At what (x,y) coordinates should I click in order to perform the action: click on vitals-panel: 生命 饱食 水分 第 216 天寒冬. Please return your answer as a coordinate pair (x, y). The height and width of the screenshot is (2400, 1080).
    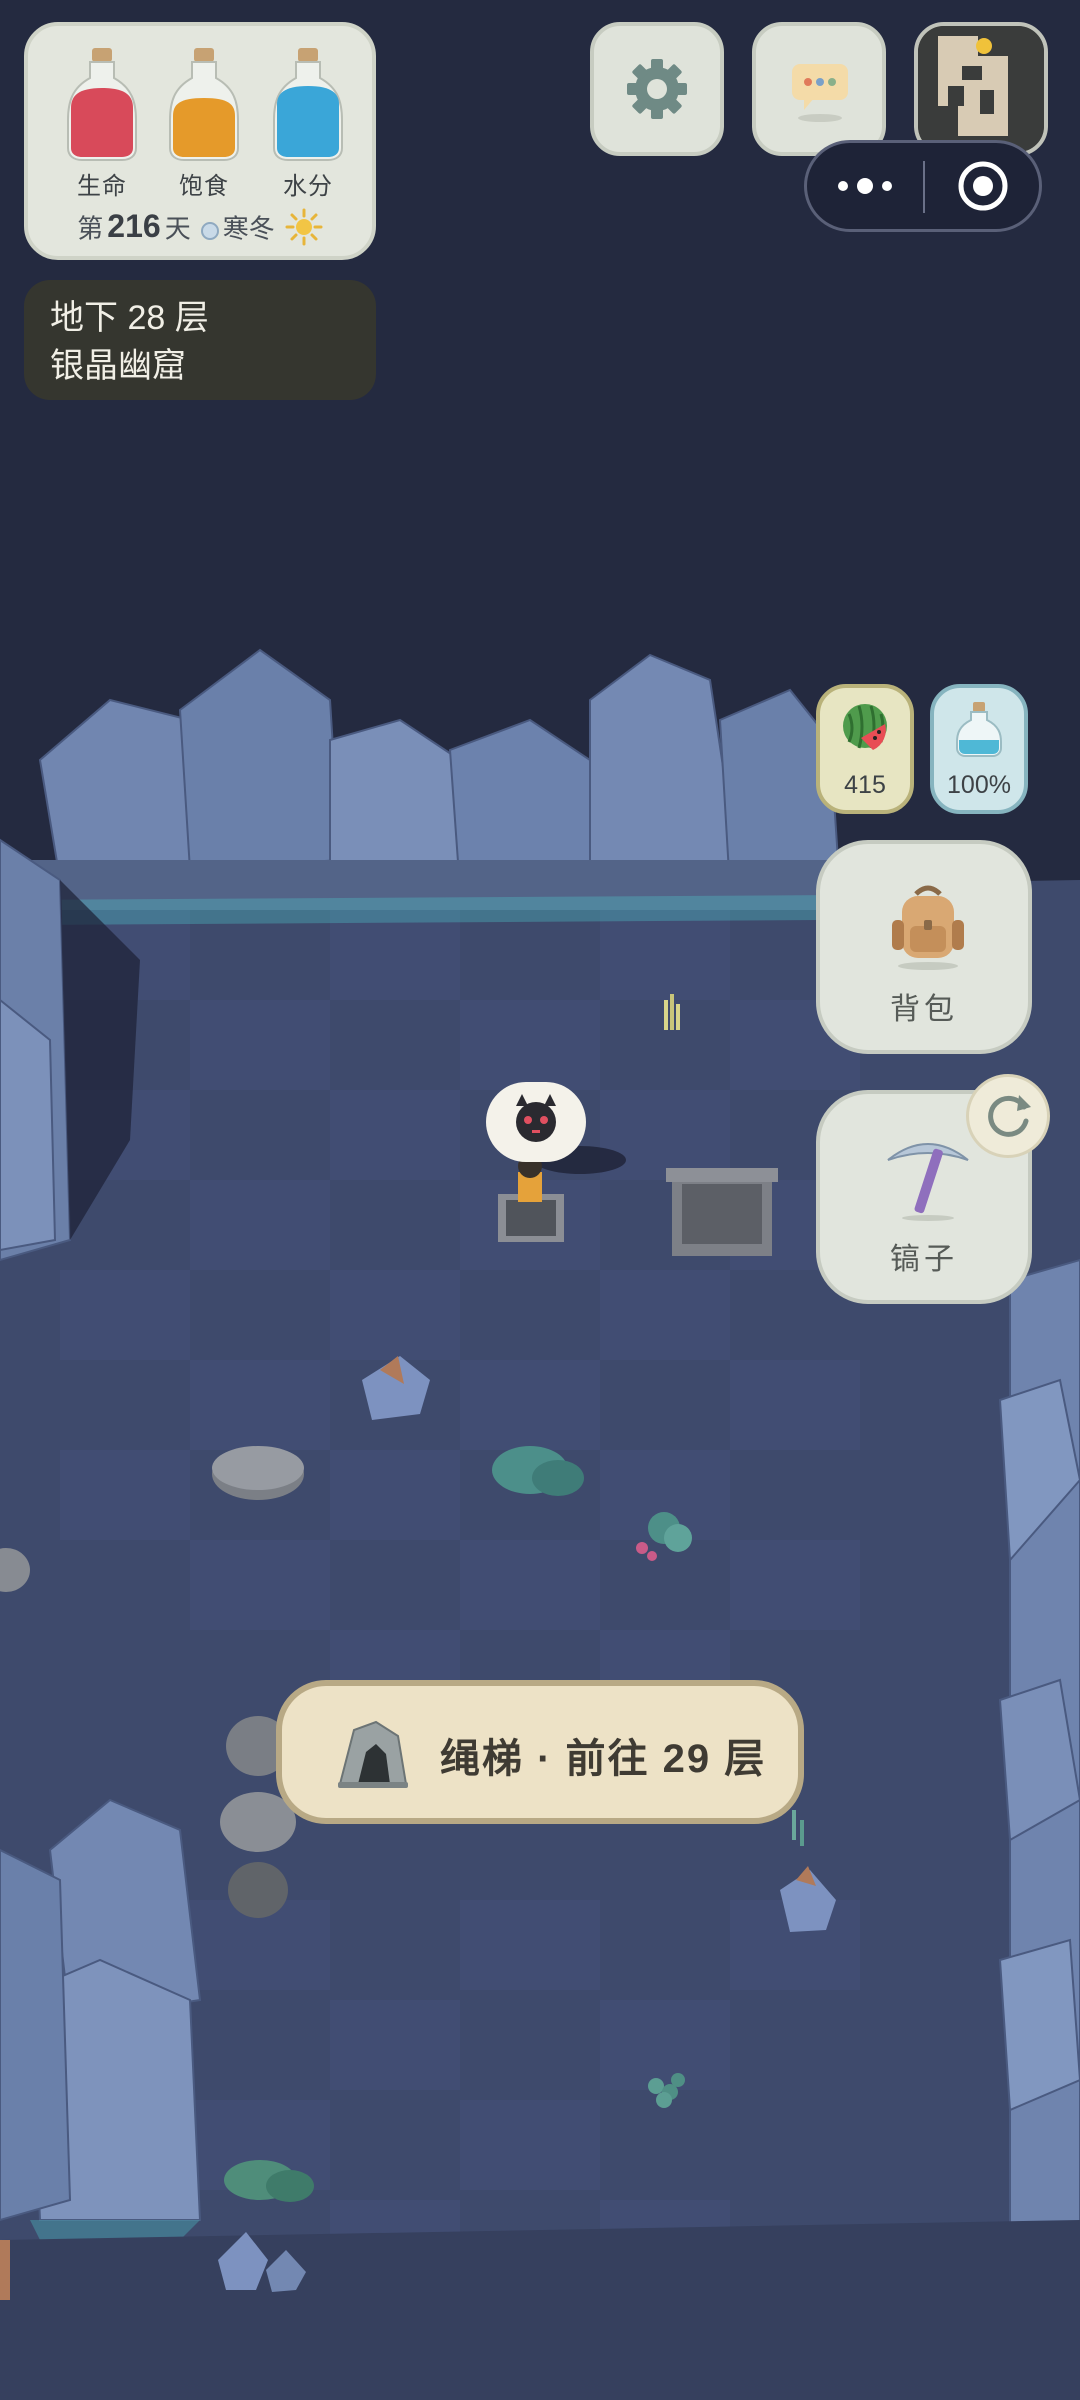
    Looking at the image, I should click on (200, 141).